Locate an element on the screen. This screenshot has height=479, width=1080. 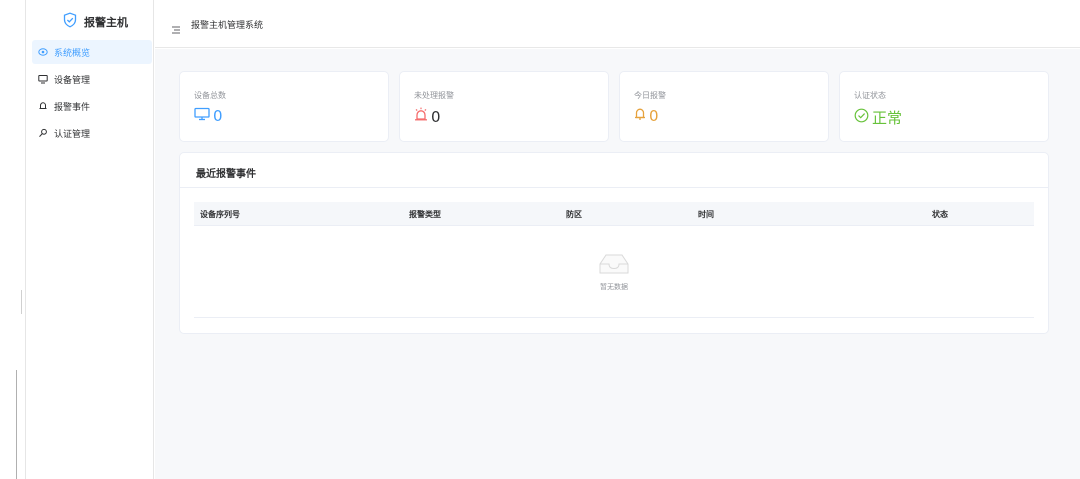
stat-label: 未处理报警 is located at coordinates (434, 95).